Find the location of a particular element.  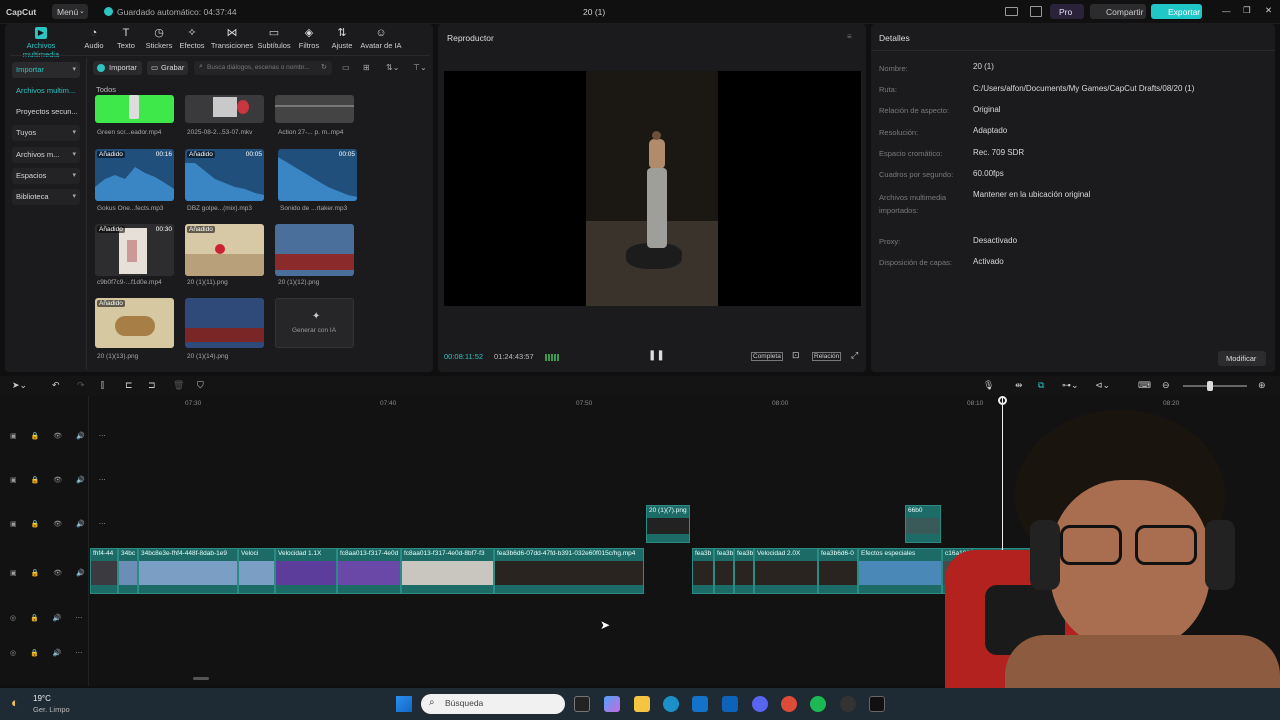

link-icon: ⇹ is located at coordinates (1019, 385).